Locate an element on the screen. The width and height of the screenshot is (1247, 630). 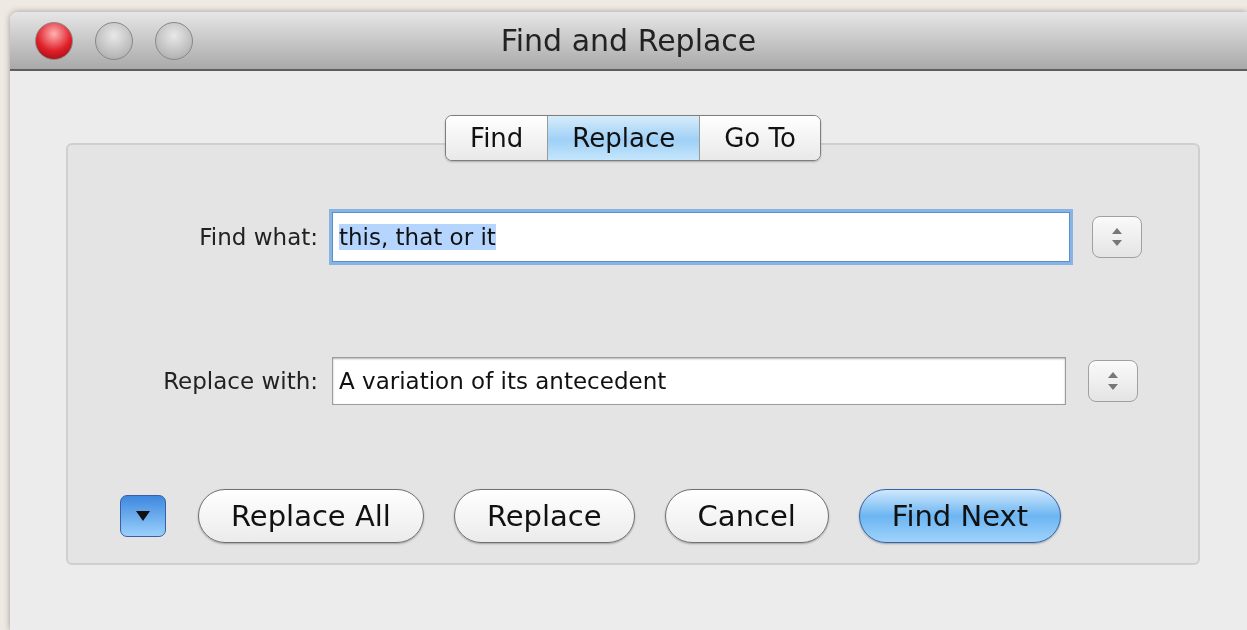
tab: Replace is located at coordinates (623, 138).